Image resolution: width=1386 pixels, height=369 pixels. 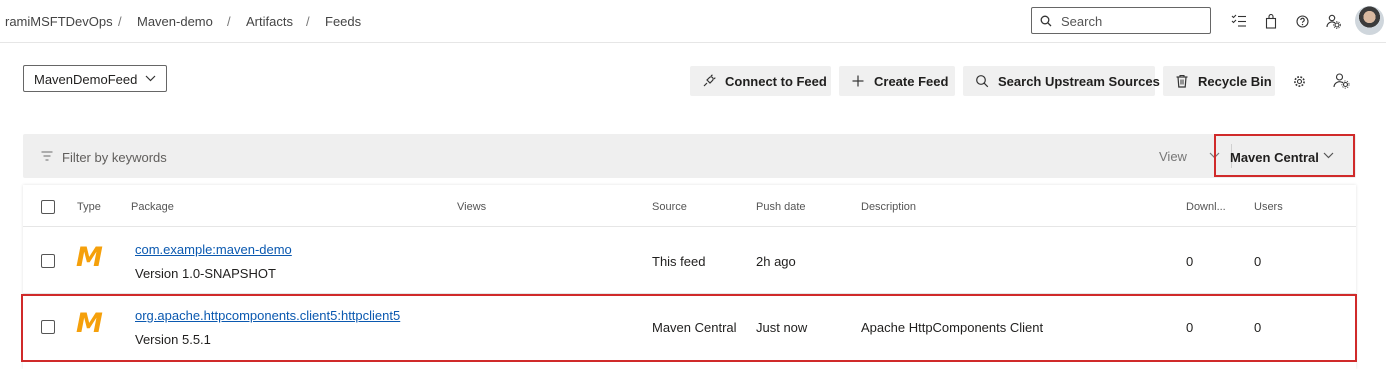 What do you see at coordinates (1274, 157) in the screenshot?
I see `source-filter-value: Maven Central` at bounding box center [1274, 157].